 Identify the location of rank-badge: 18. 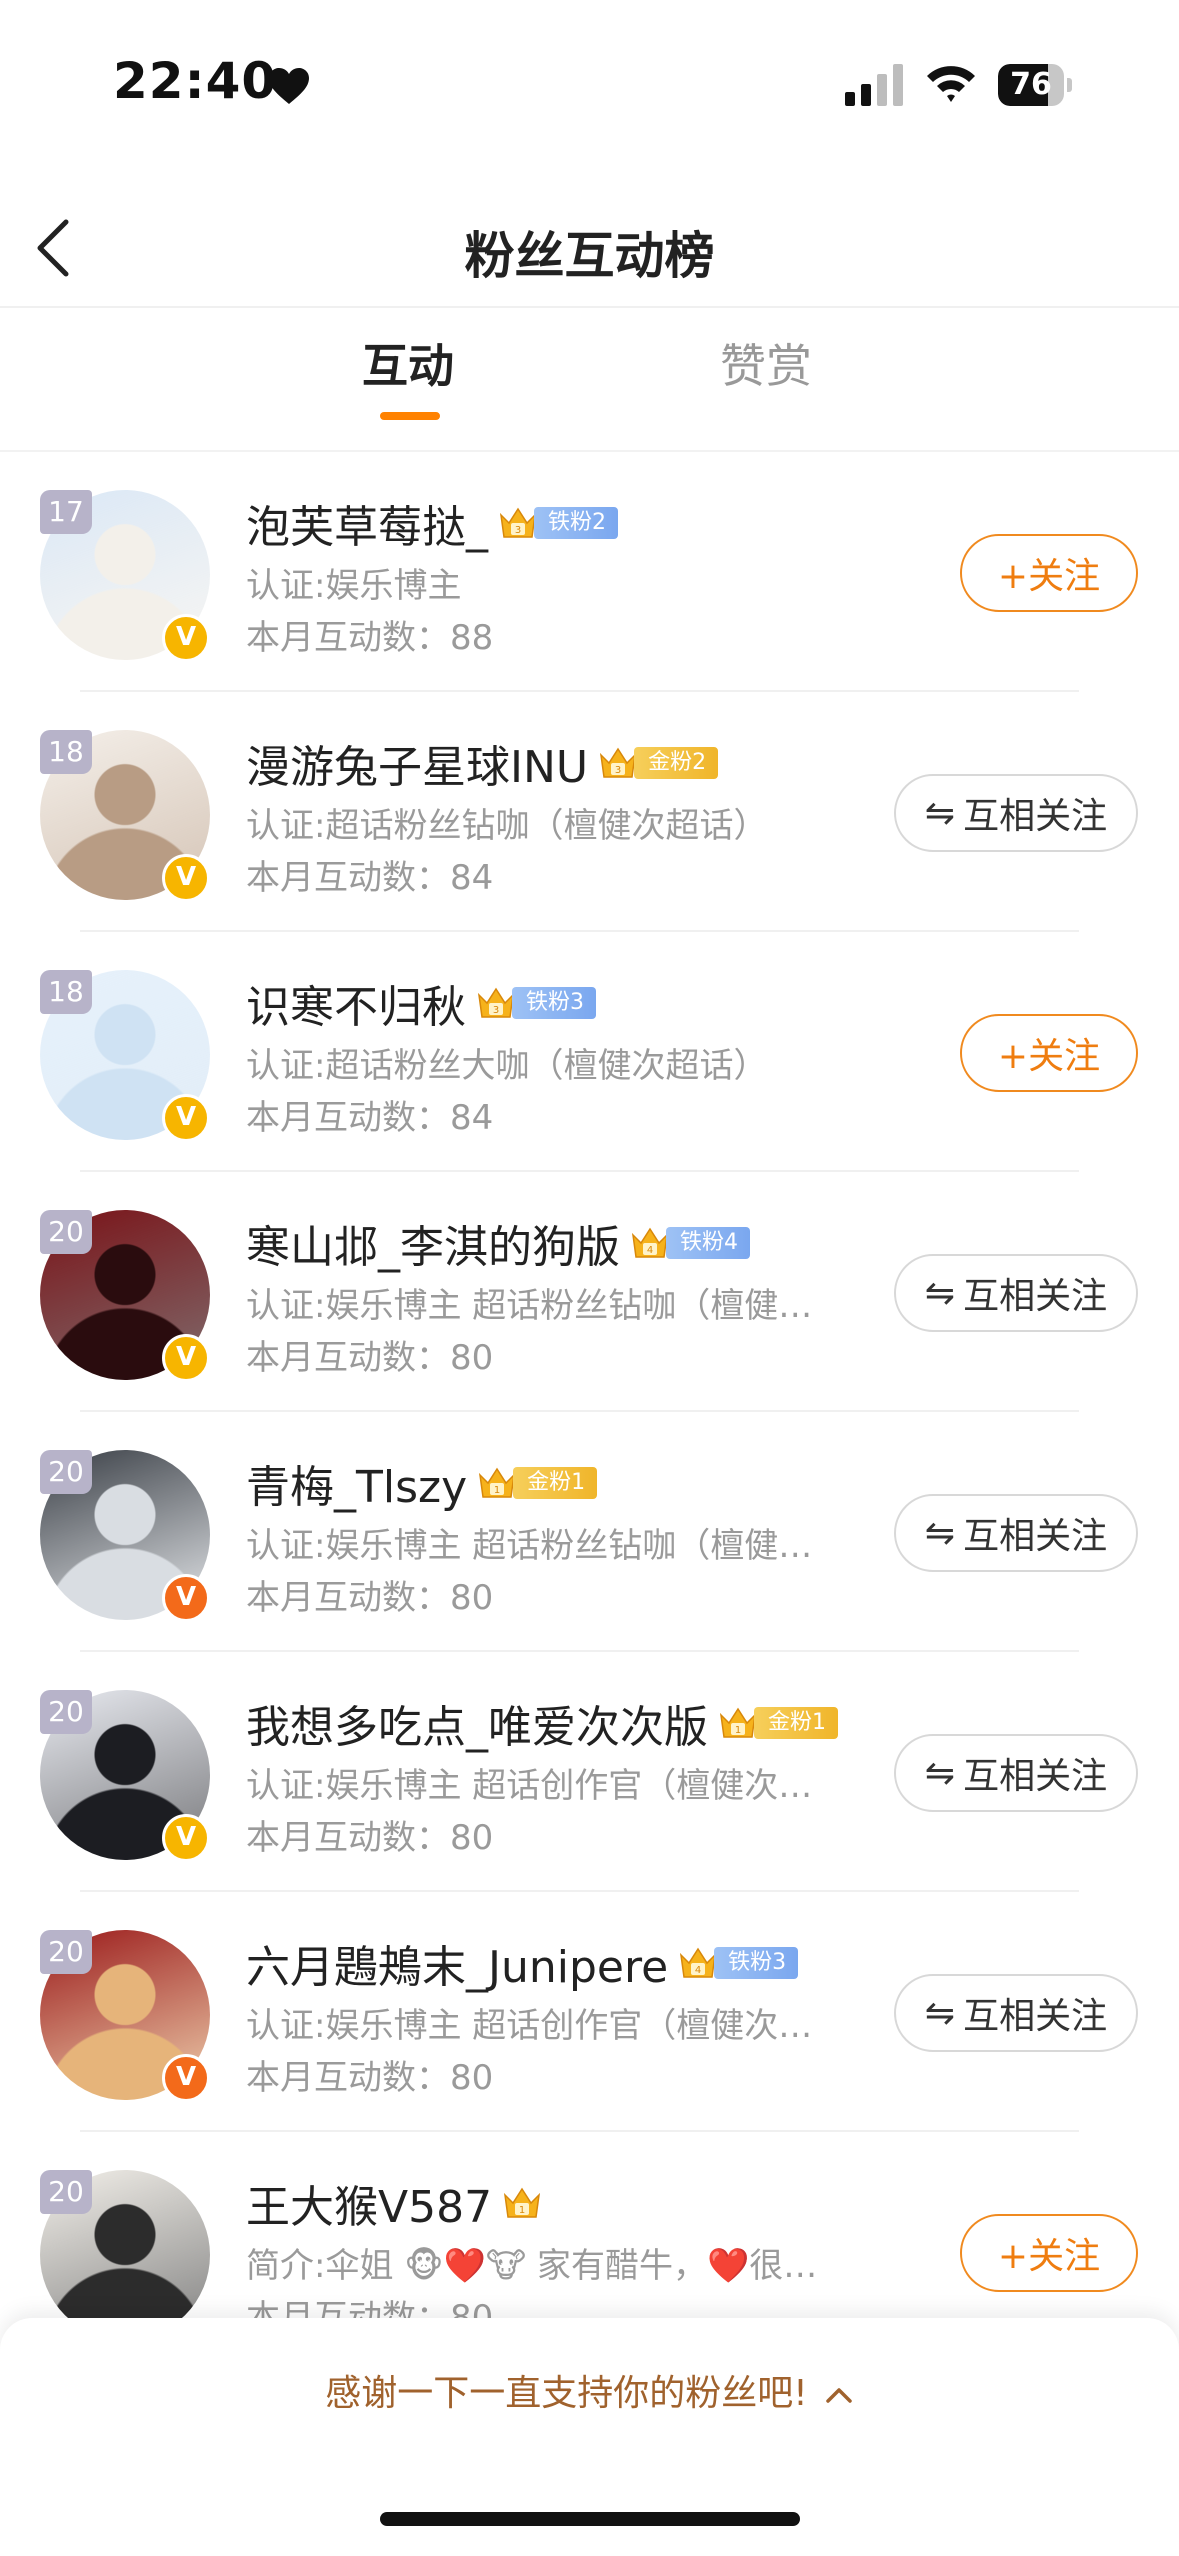
(66, 752).